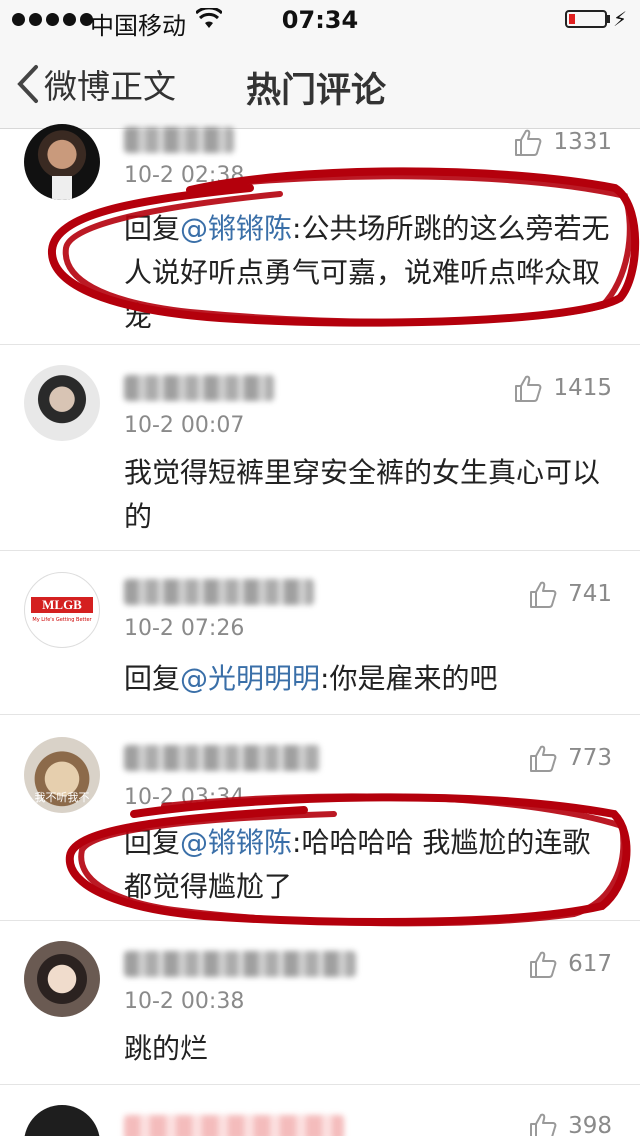 The width and height of the screenshot is (640, 1136). I want to click on like-button: 617, so click(570, 964).